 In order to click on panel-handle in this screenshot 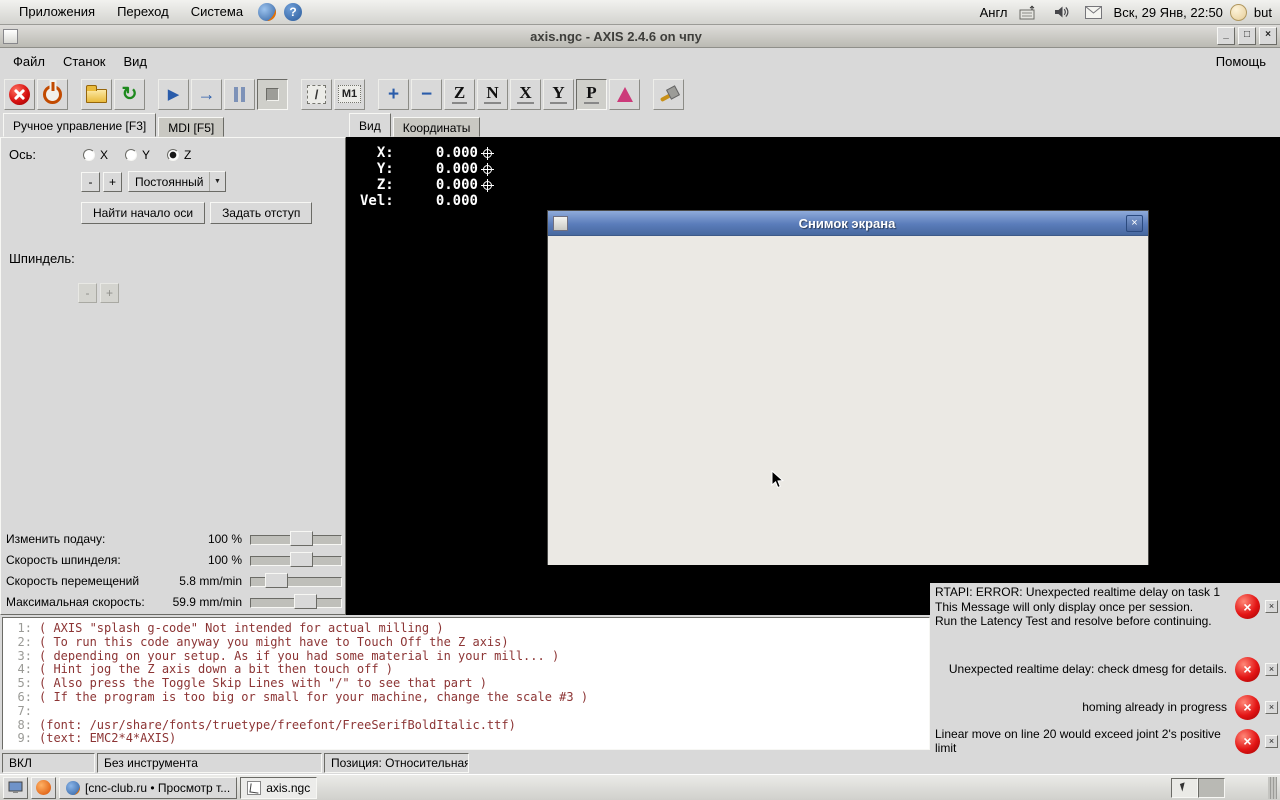, I will do `click(1272, 787)`.